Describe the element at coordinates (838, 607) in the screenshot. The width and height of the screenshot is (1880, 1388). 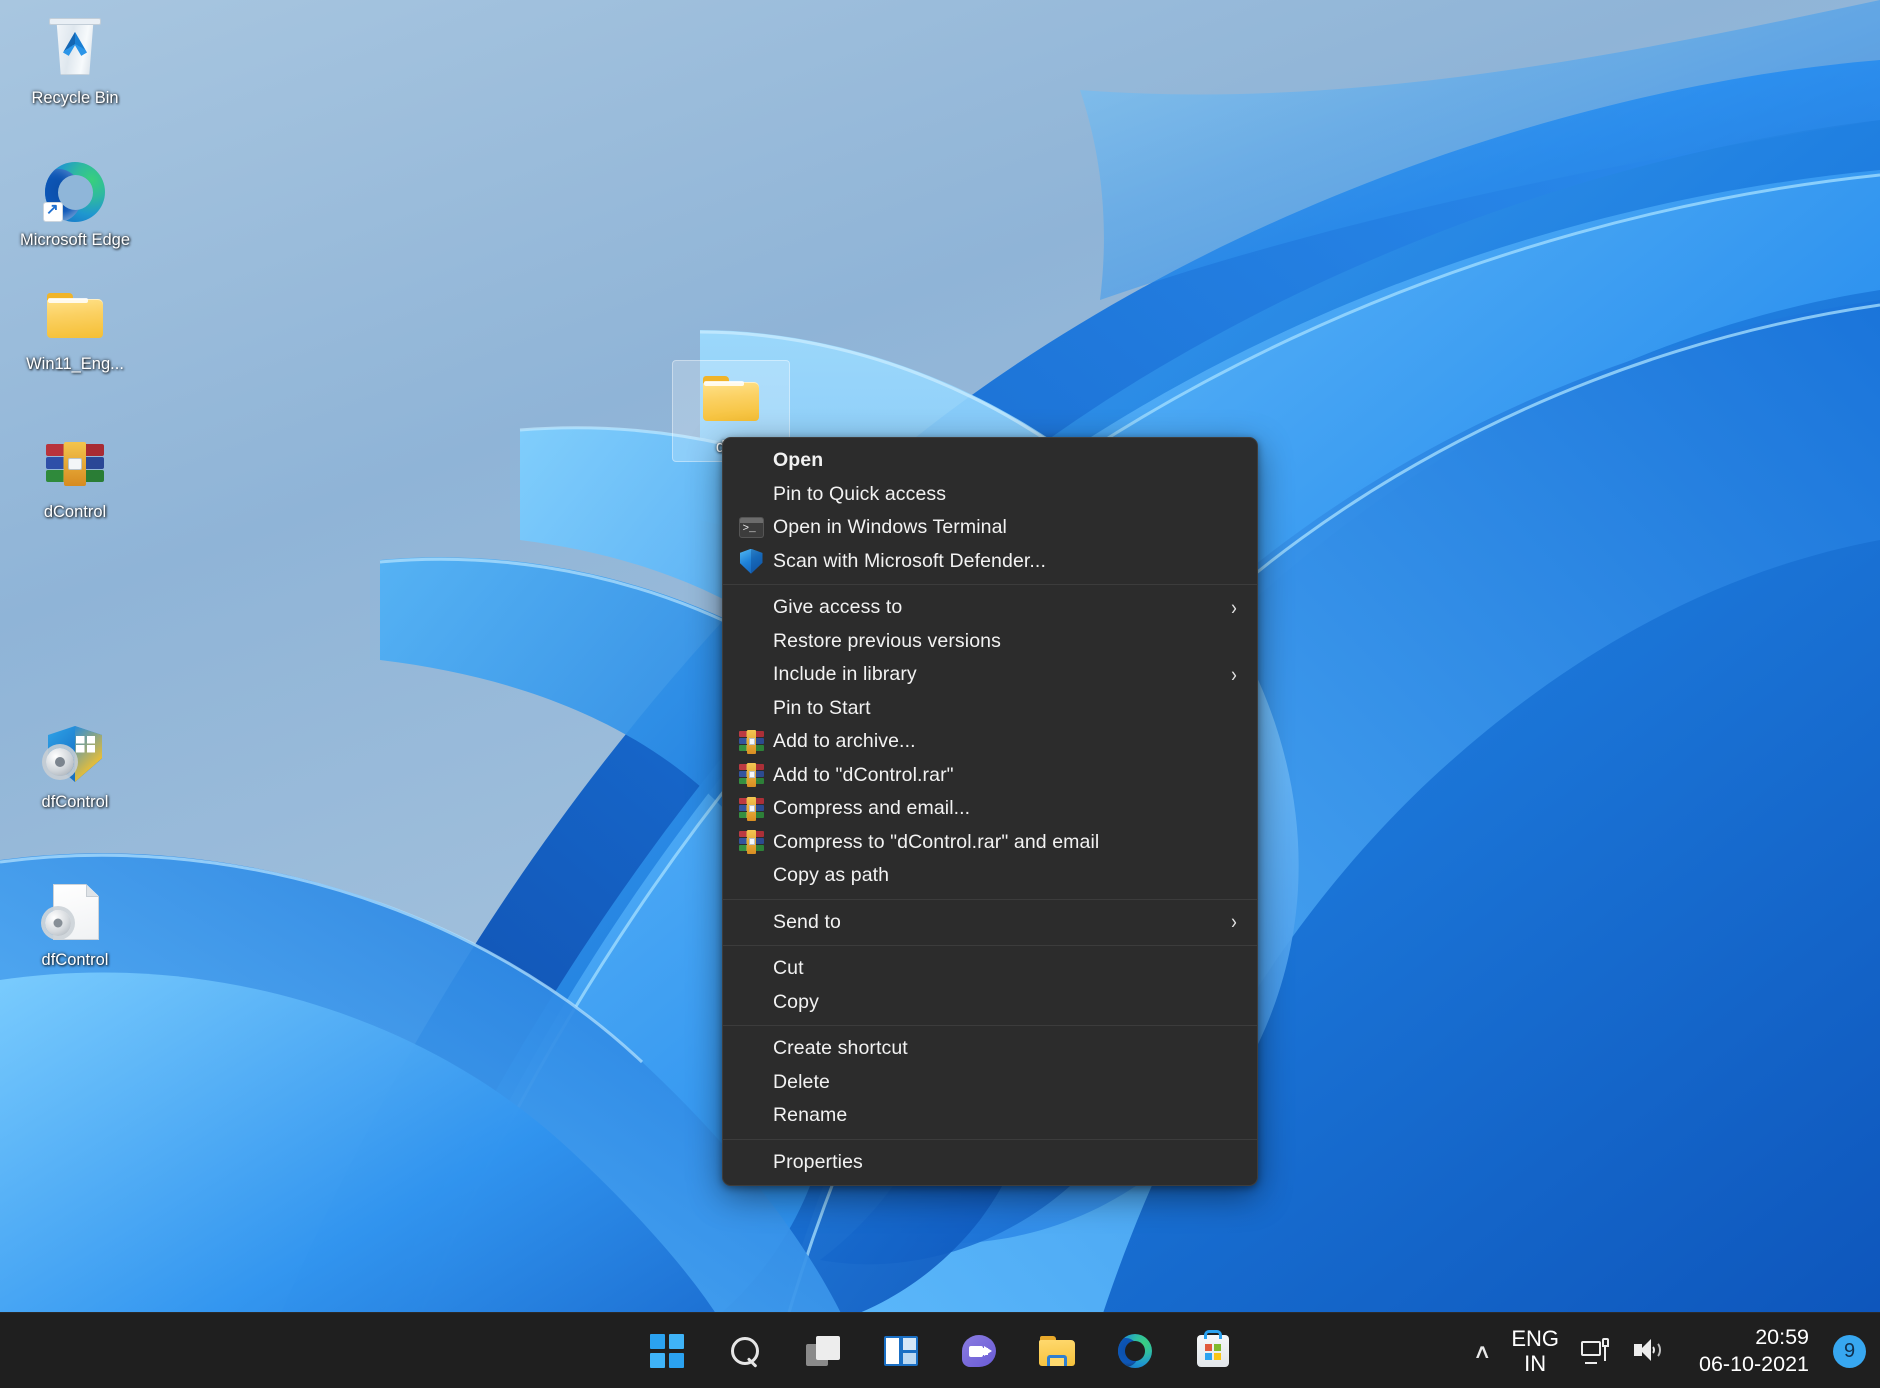
I see `menu-item-label: Give access to` at that location.